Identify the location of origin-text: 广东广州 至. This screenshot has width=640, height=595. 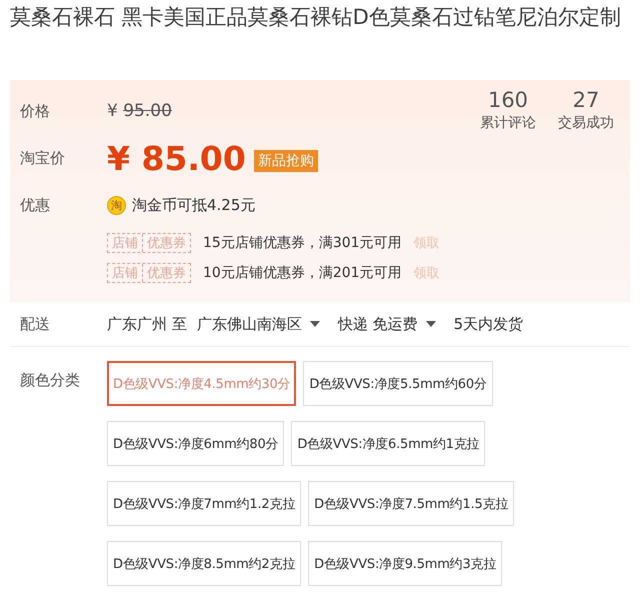
(147, 324).